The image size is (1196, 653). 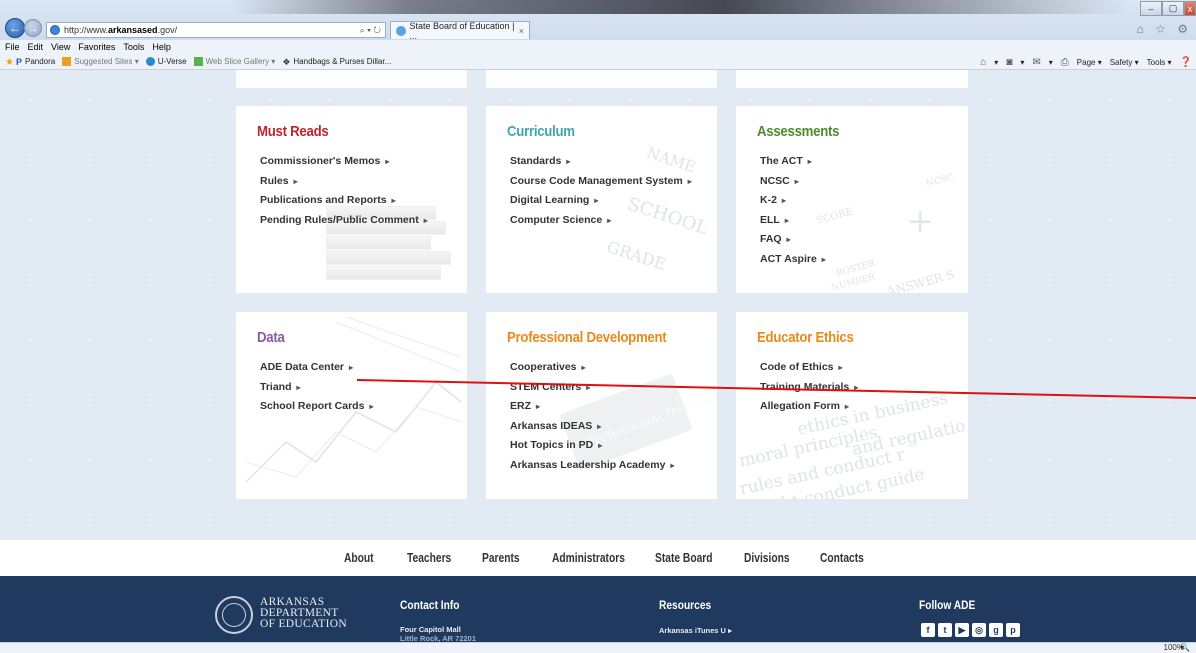 What do you see at coordinates (1009, 62) in the screenshot?
I see `feeds-icon: ◙` at bounding box center [1009, 62].